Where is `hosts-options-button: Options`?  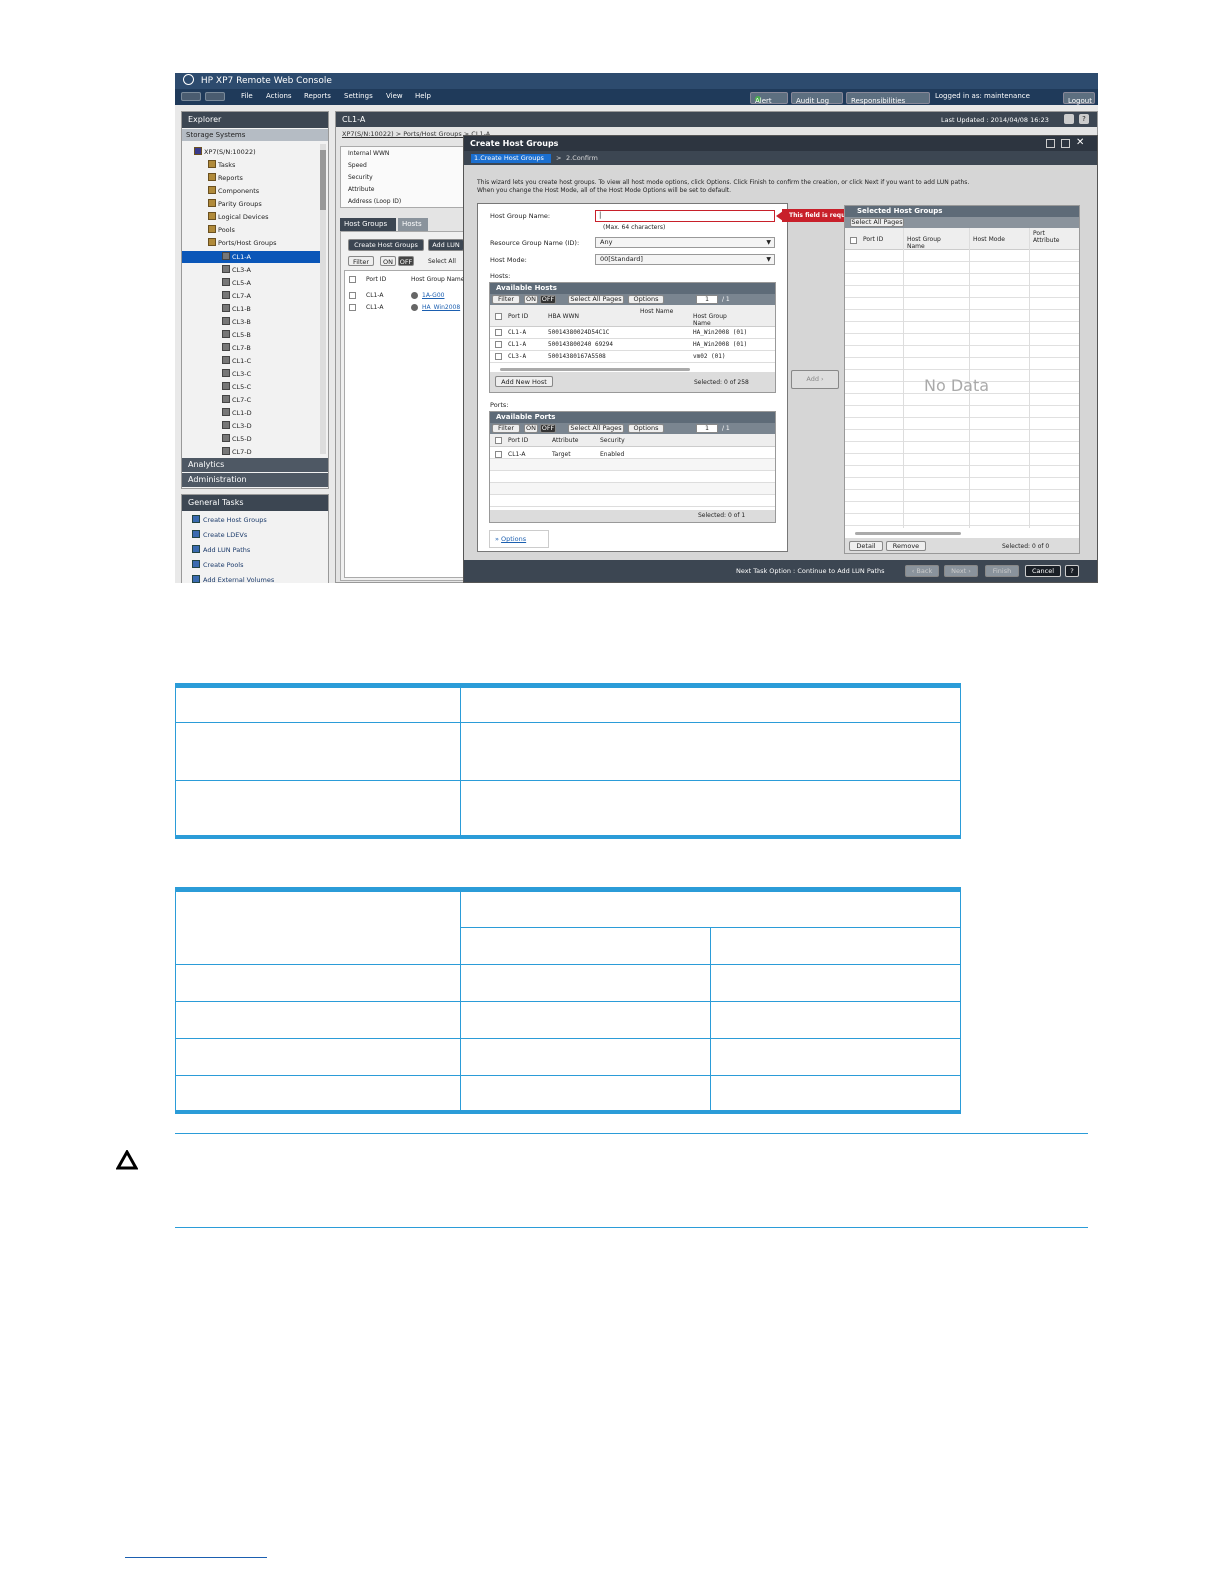
hosts-options-button: Options is located at coordinates (646, 299).